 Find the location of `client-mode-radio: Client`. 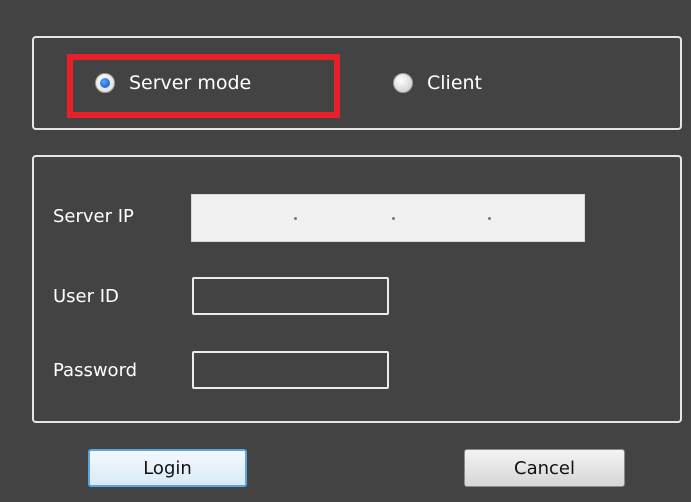

client-mode-radio: Client is located at coordinates (437, 83).